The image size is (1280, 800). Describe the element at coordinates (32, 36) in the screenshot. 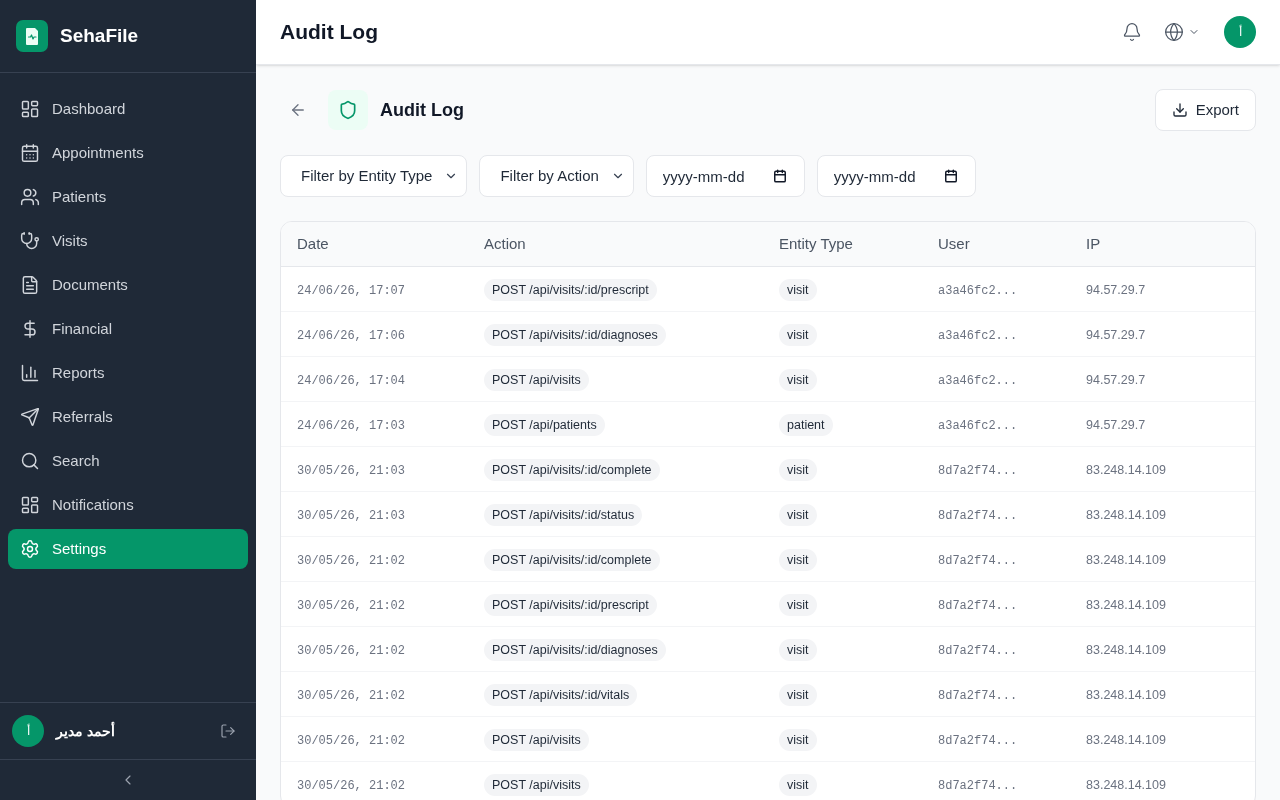

I see `logo-icon` at that location.